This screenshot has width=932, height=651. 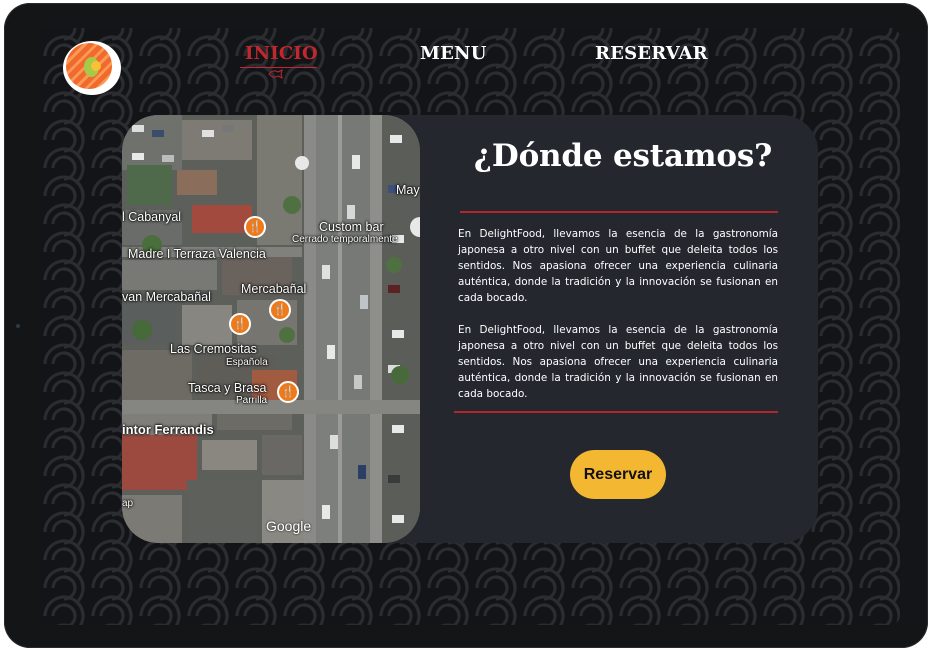 I want to click on map-label-cerrado: Cerrado temporalmente, so click(x=345, y=239).